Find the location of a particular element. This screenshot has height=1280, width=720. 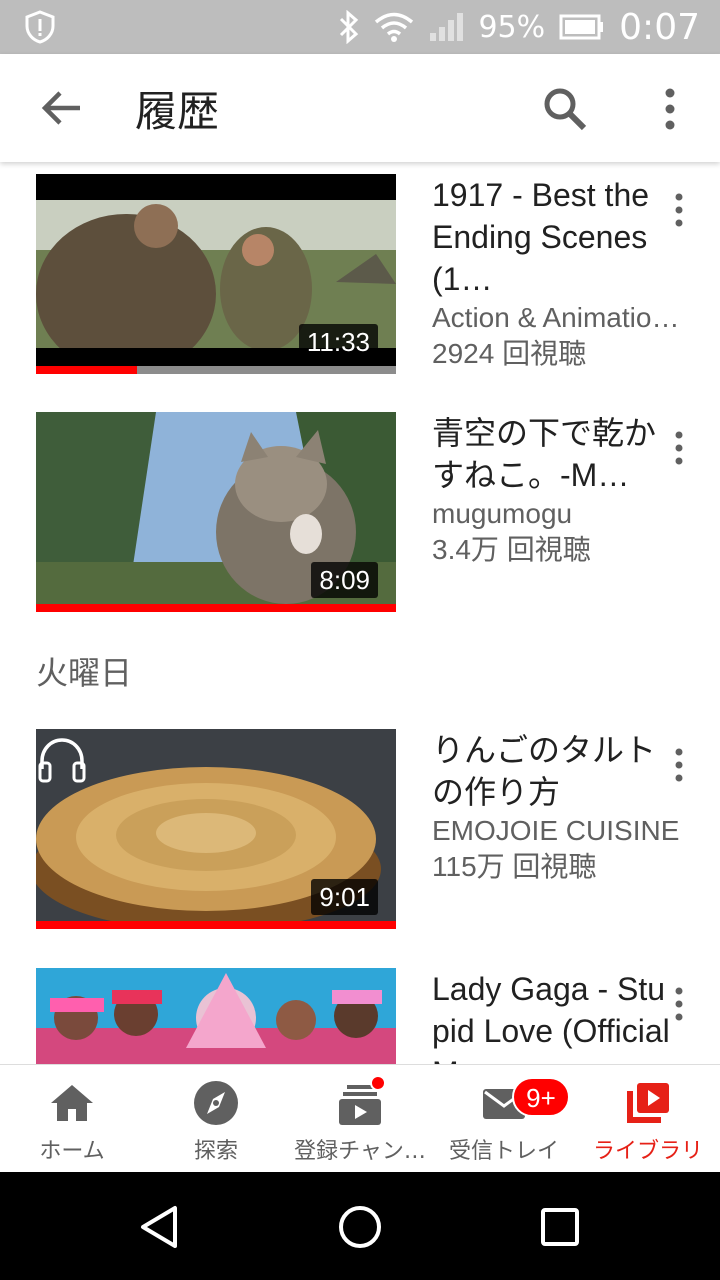

wifi-icon is located at coordinates (394, 27).